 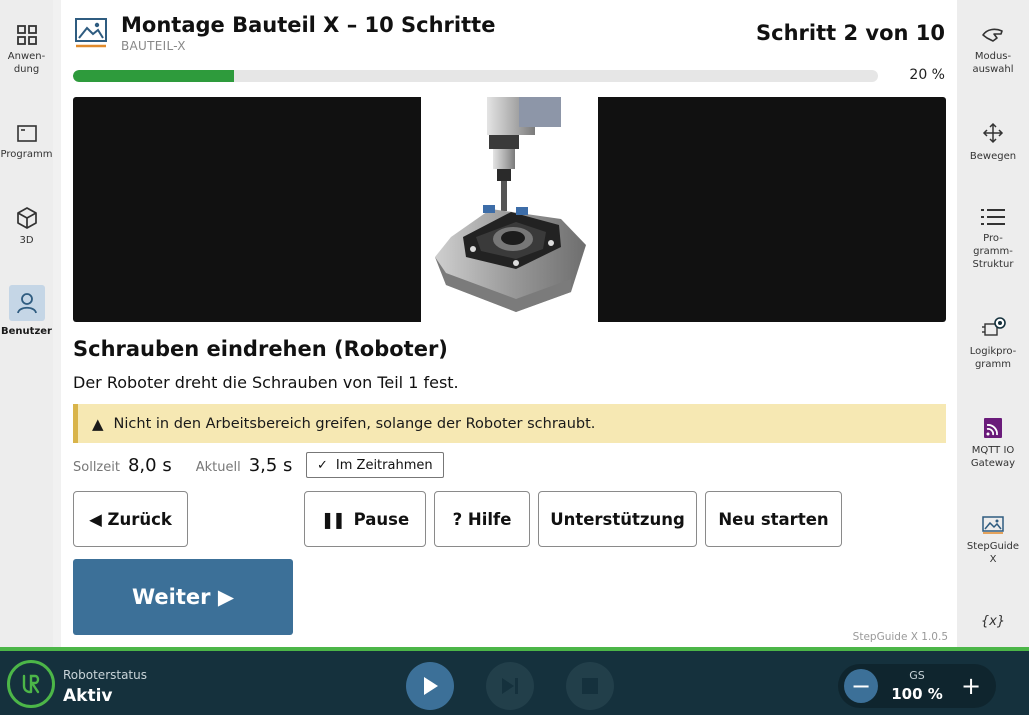 I want to click on bottom-bar: Roboterstatus Aktiv − GS 100 % +, so click(x=514, y=681).